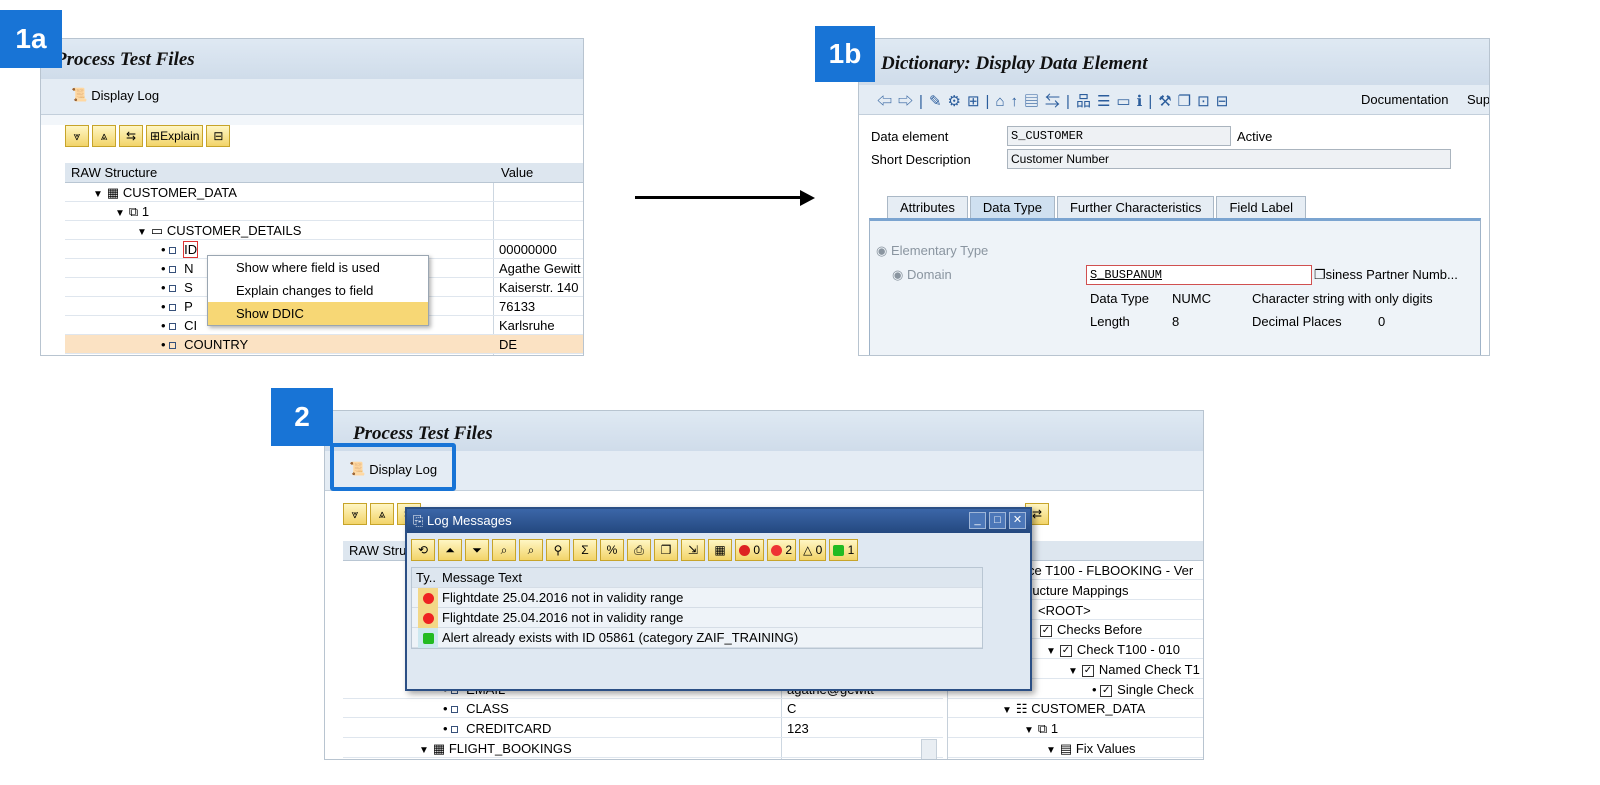  Describe the element at coordinates (813, 550) in the screenshot. I see `warning-count-button: △ 0` at that location.